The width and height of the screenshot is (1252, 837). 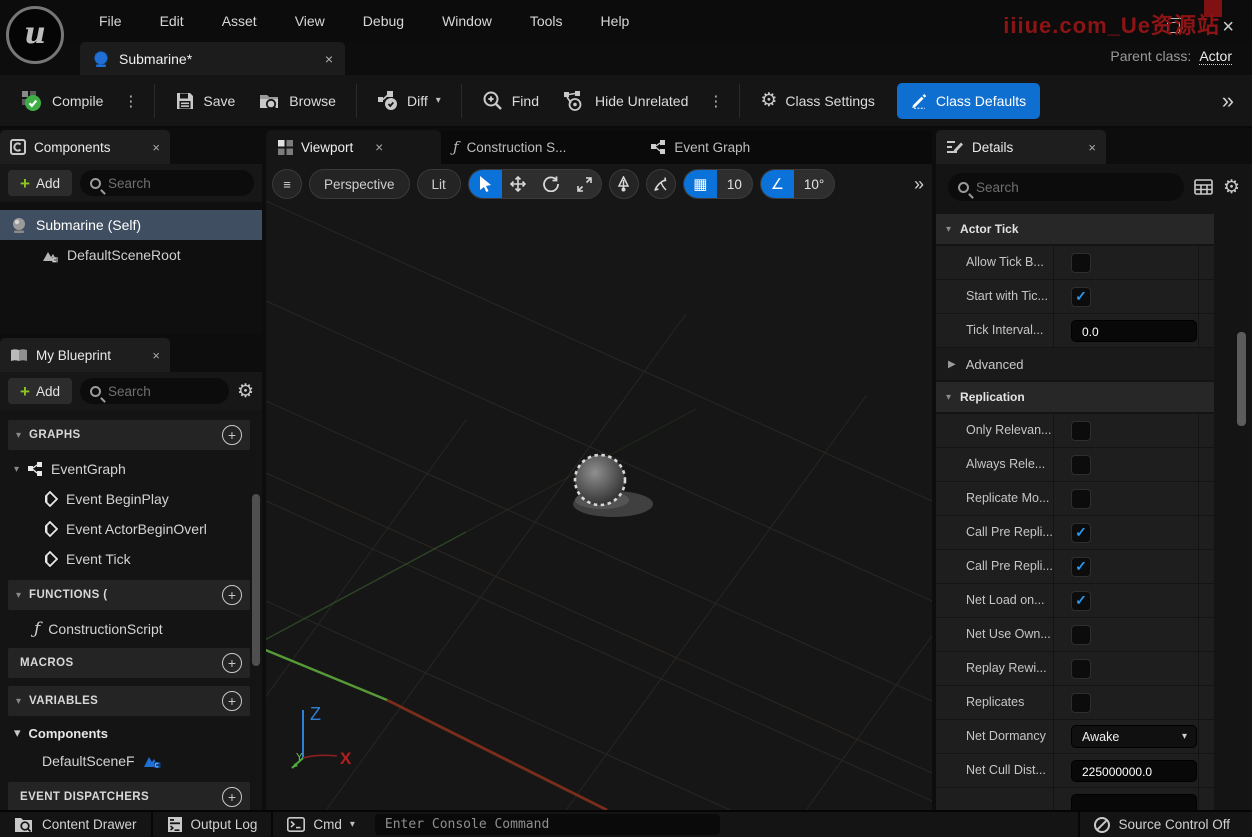 I want to click on asset-tab-submarine: Submarine* ×, so click(x=212, y=58).